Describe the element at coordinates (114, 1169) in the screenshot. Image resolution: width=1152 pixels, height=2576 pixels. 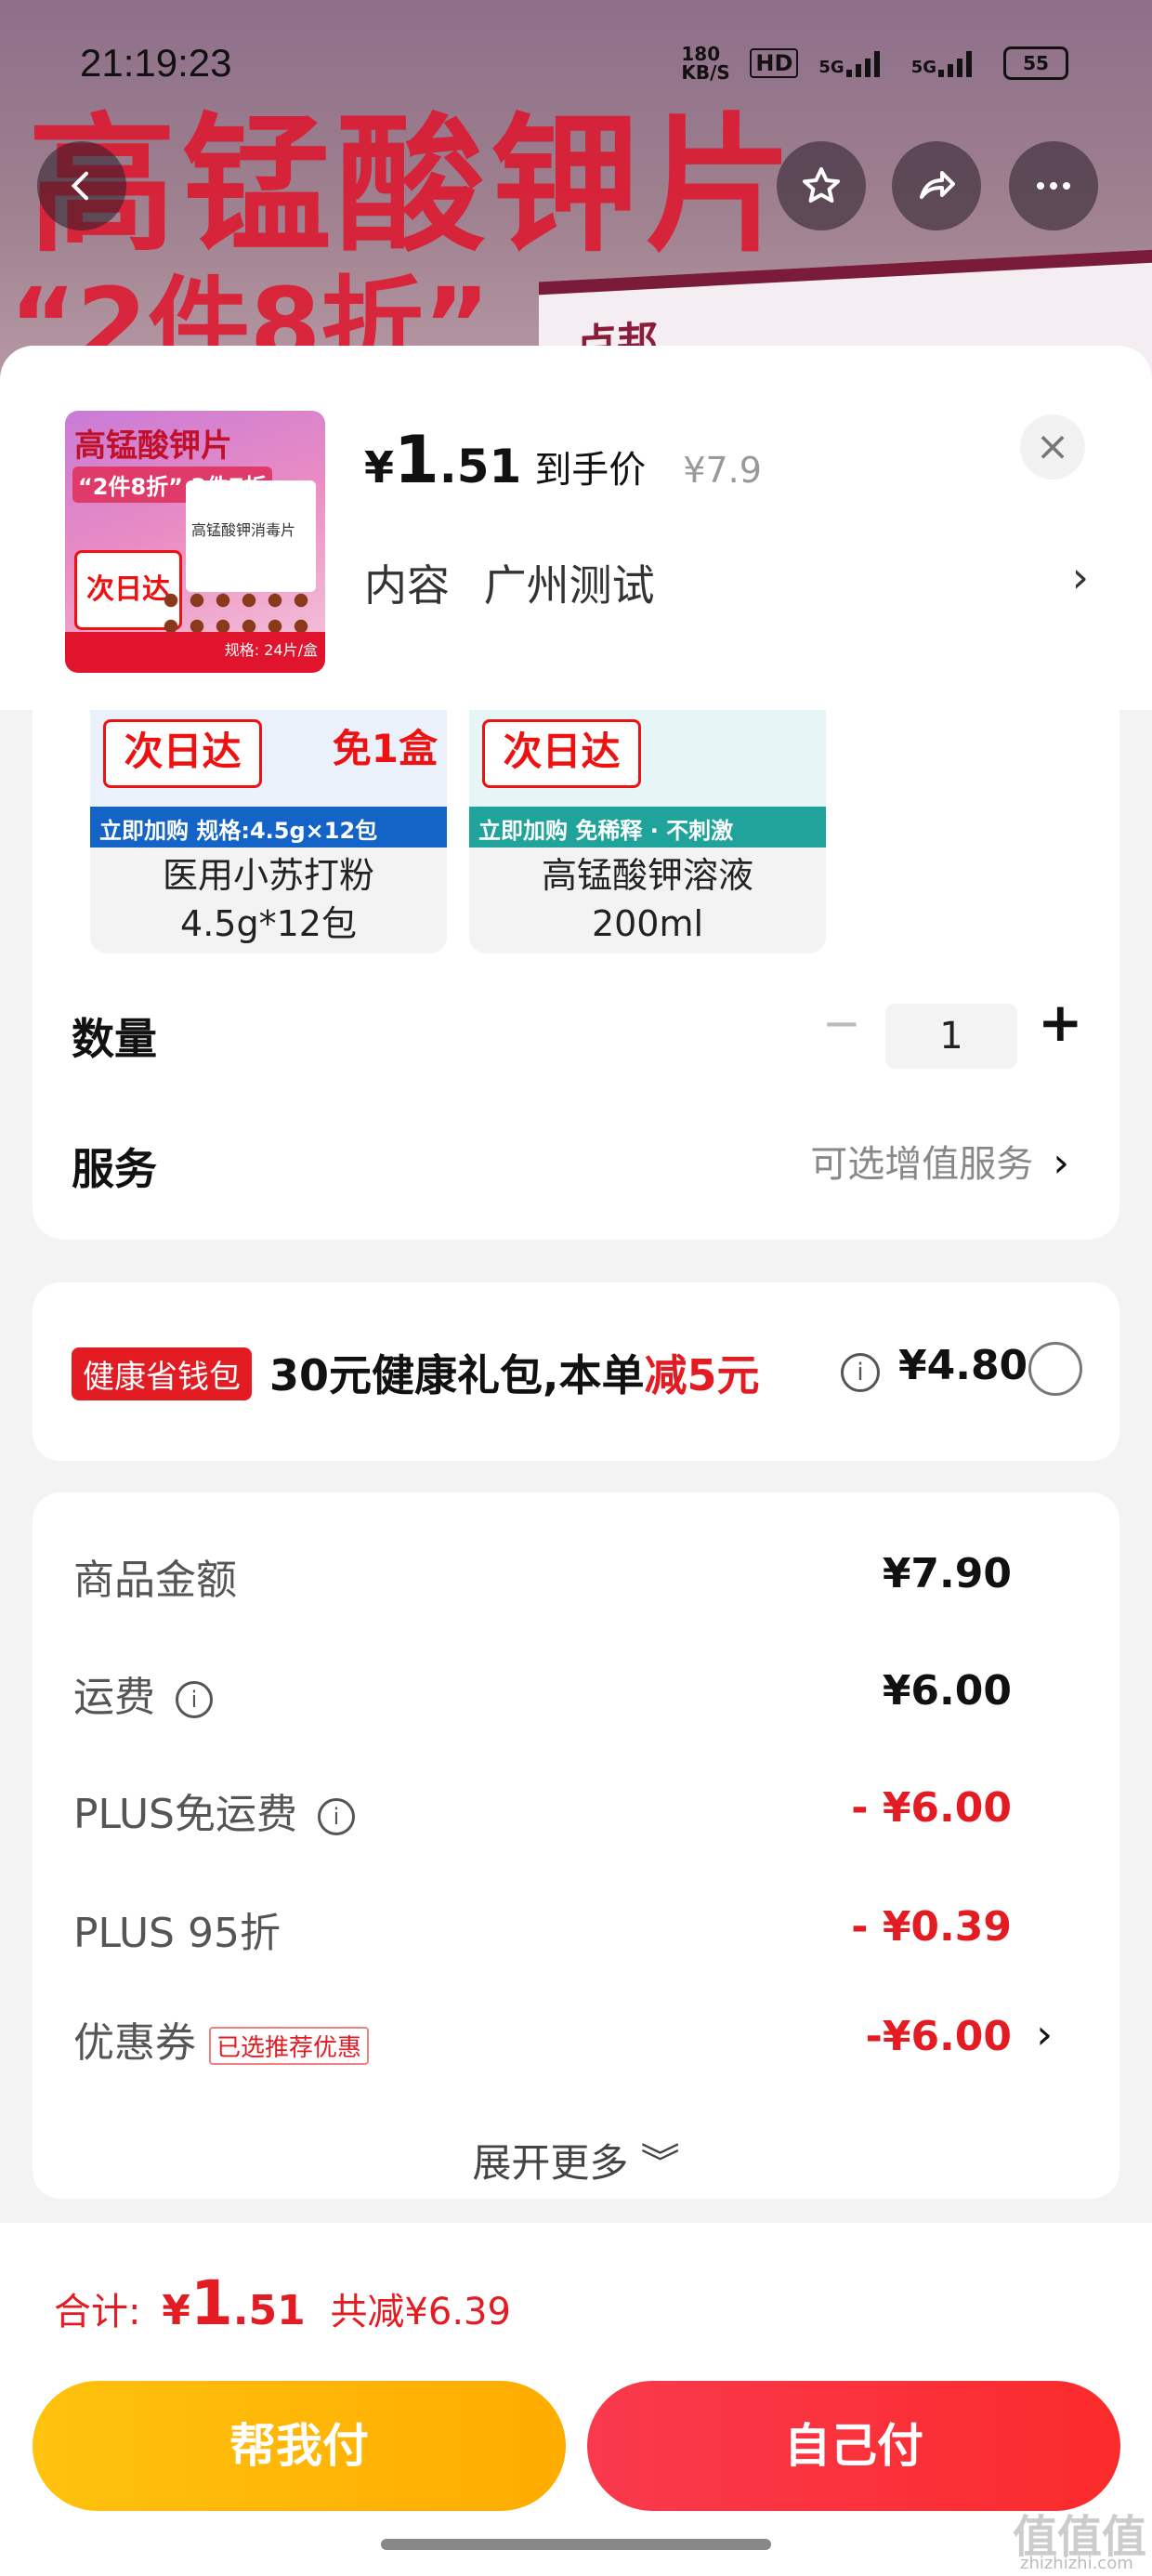
I see `service-label: 服务` at that location.